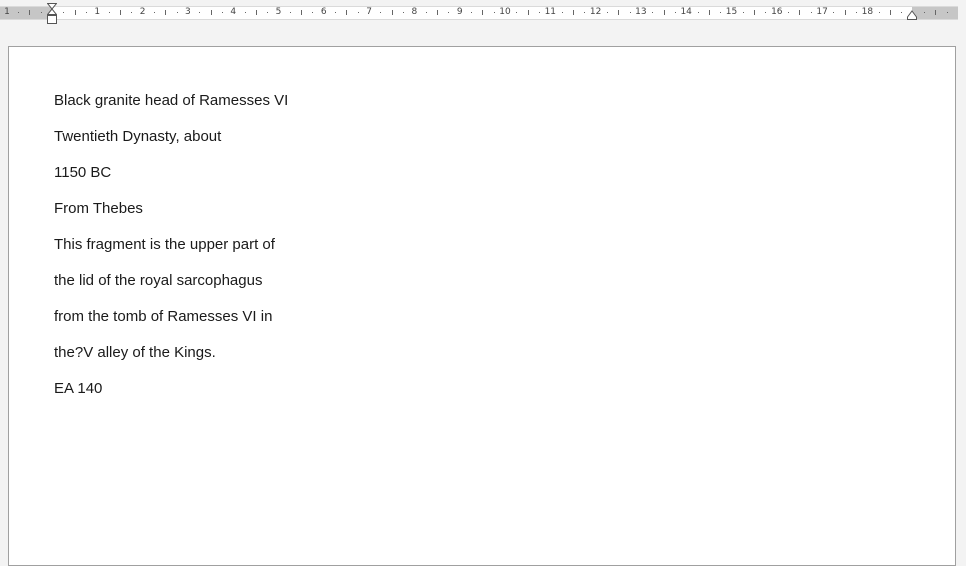 The width and height of the screenshot is (966, 566). Describe the element at coordinates (171, 396) in the screenshot. I see `paragraph: EA 140` at that location.